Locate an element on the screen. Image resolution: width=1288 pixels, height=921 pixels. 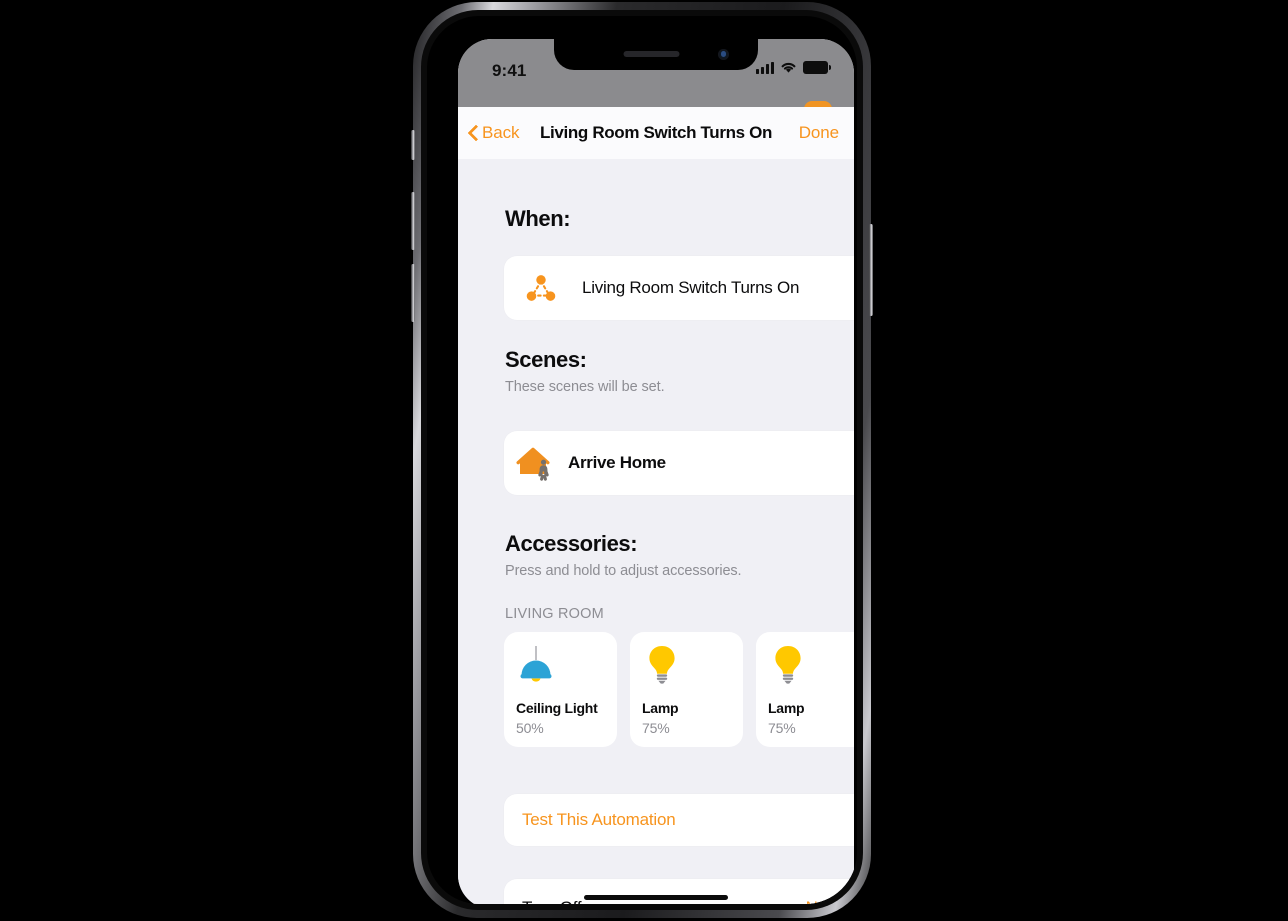
when-section-heading: When: is located at coordinates (538, 218).